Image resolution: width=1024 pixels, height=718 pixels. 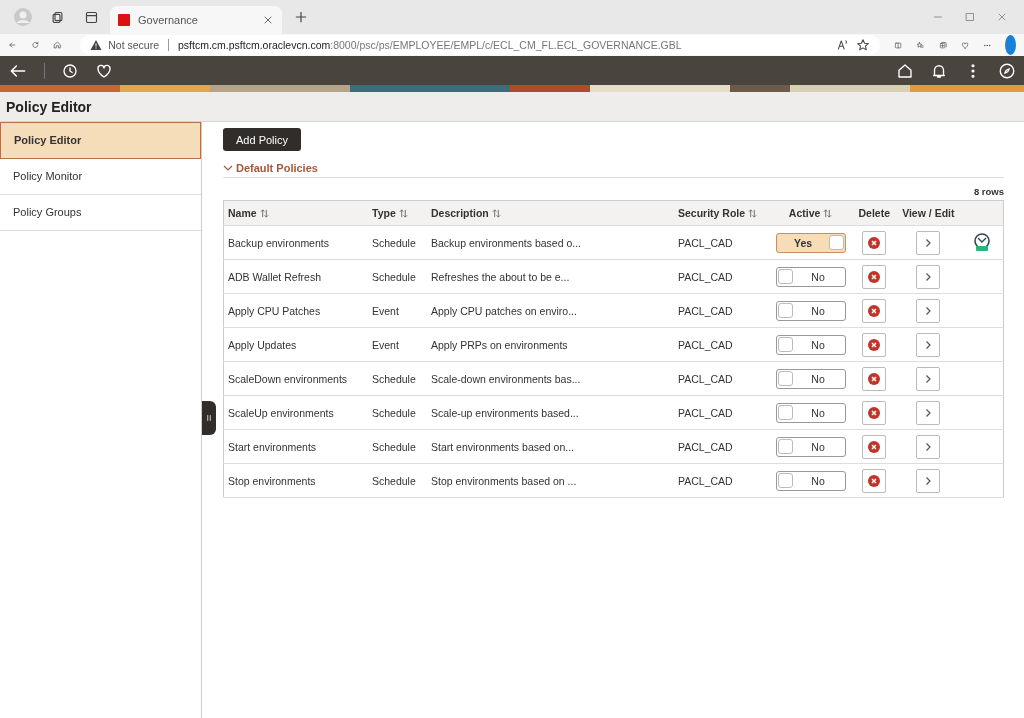 What do you see at coordinates (430, 45) in the screenshot?
I see `url-text: psftcm.cm.psftcm.oraclevcn.com:8000/psc/ps/EMPLOYEE/EMPL/c/ECL_CM_FL.ECL_GOVERNANCE.GBL` at bounding box center [430, 45].